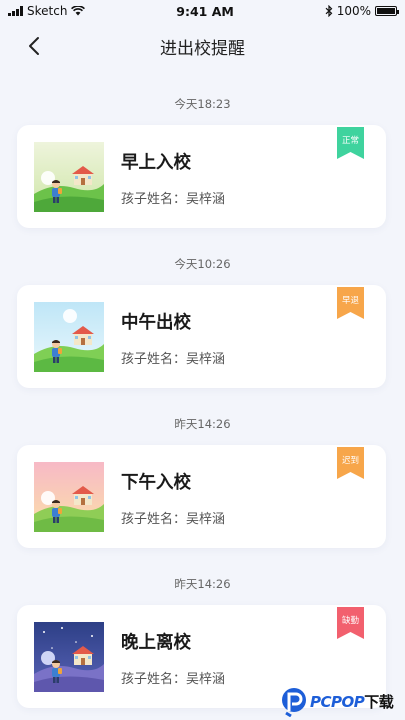 Image resolution: width=405 pixels, height=720 pixels. What do you see at coordinates (156, 643) in the screenshot?
I see `card-title: 晚上离校` at bounding box center [156, 643].